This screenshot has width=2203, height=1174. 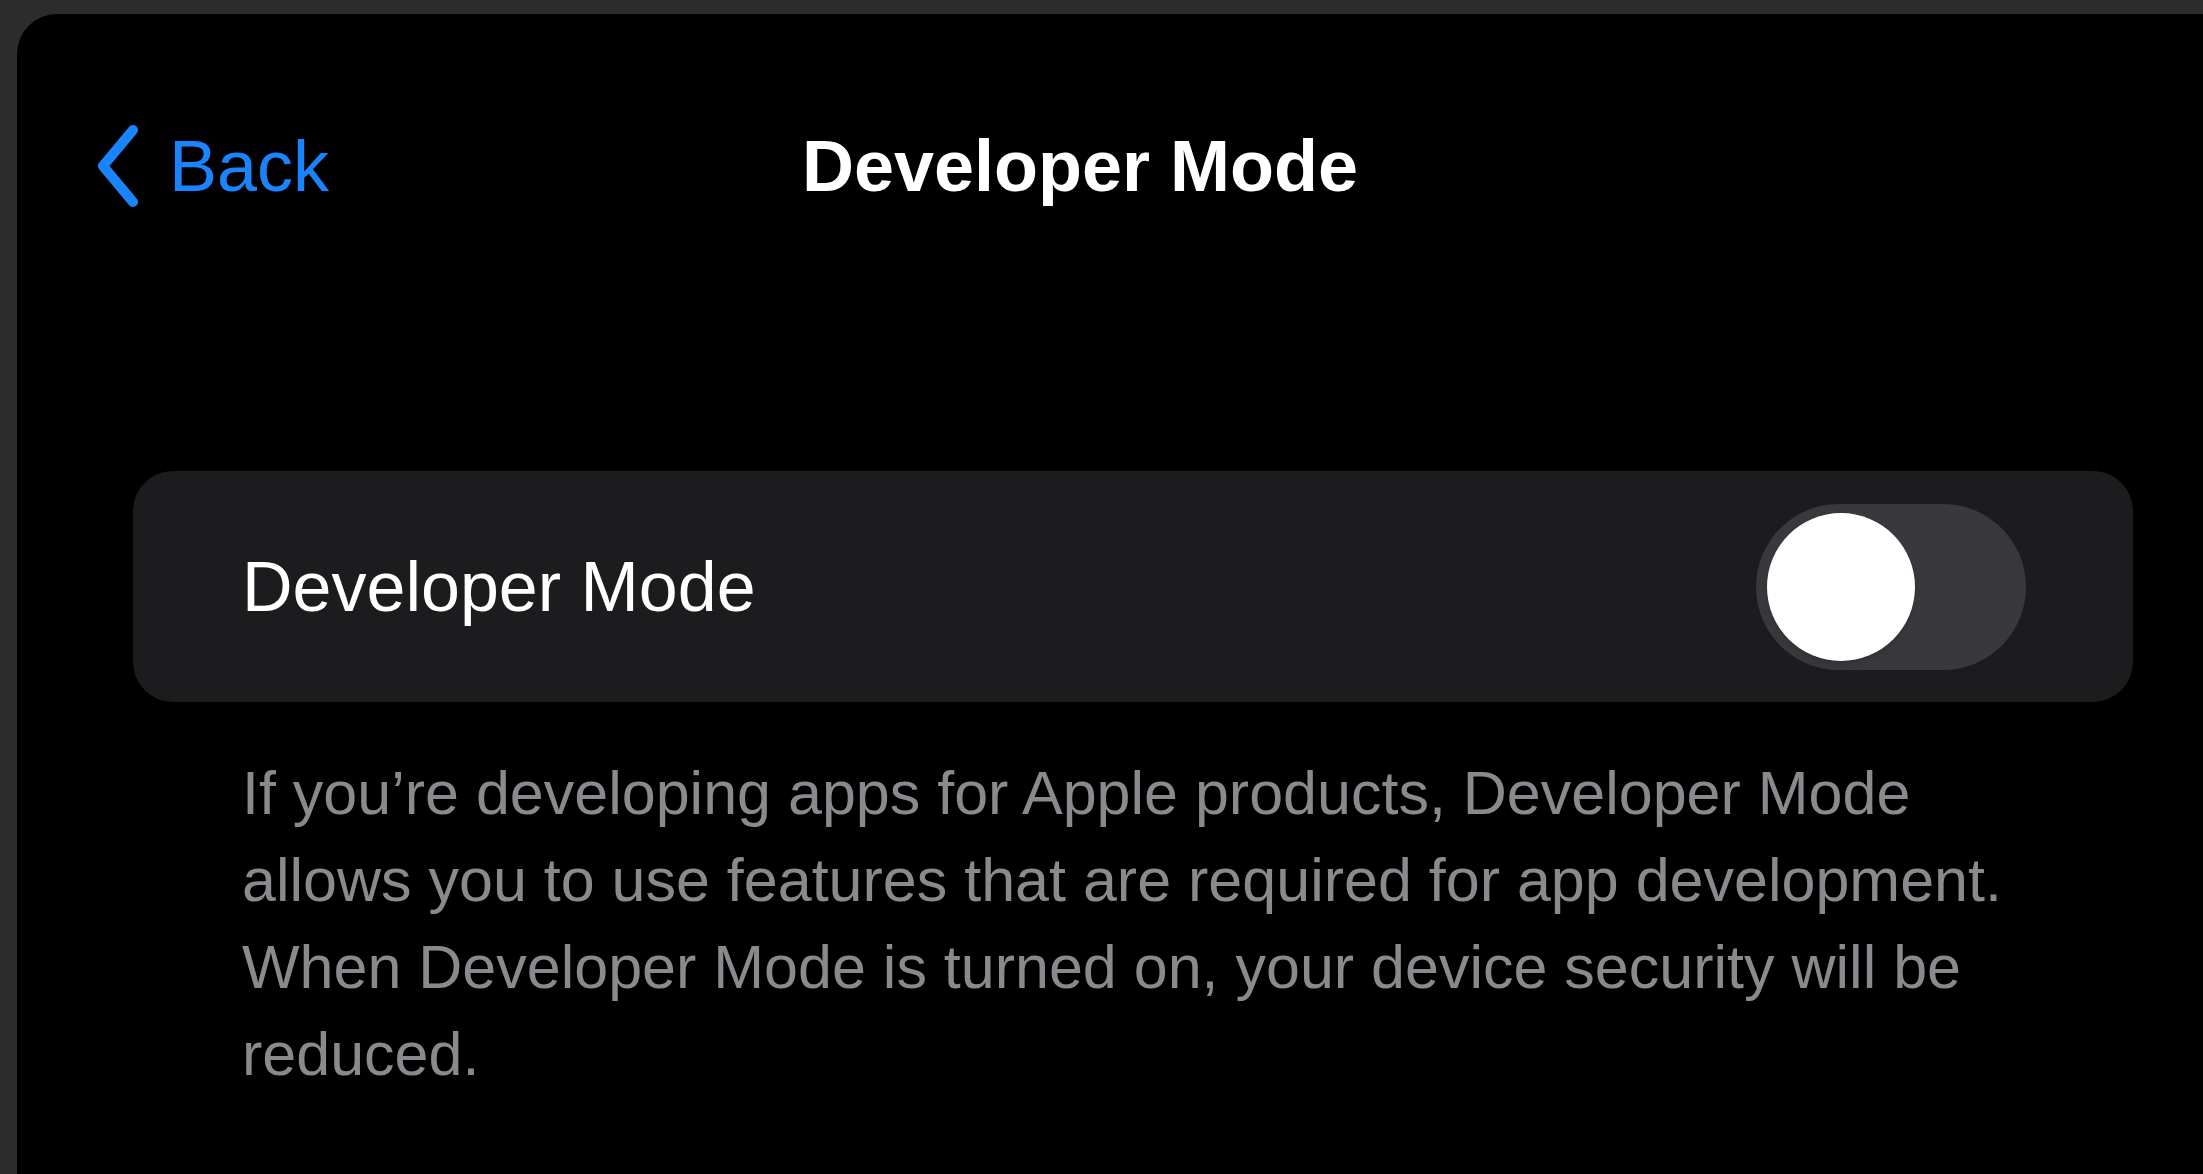 What do you see at coordinates (212, 166) in the screenshot?
I see `back-button: Back` at bounding box center [212, 166].